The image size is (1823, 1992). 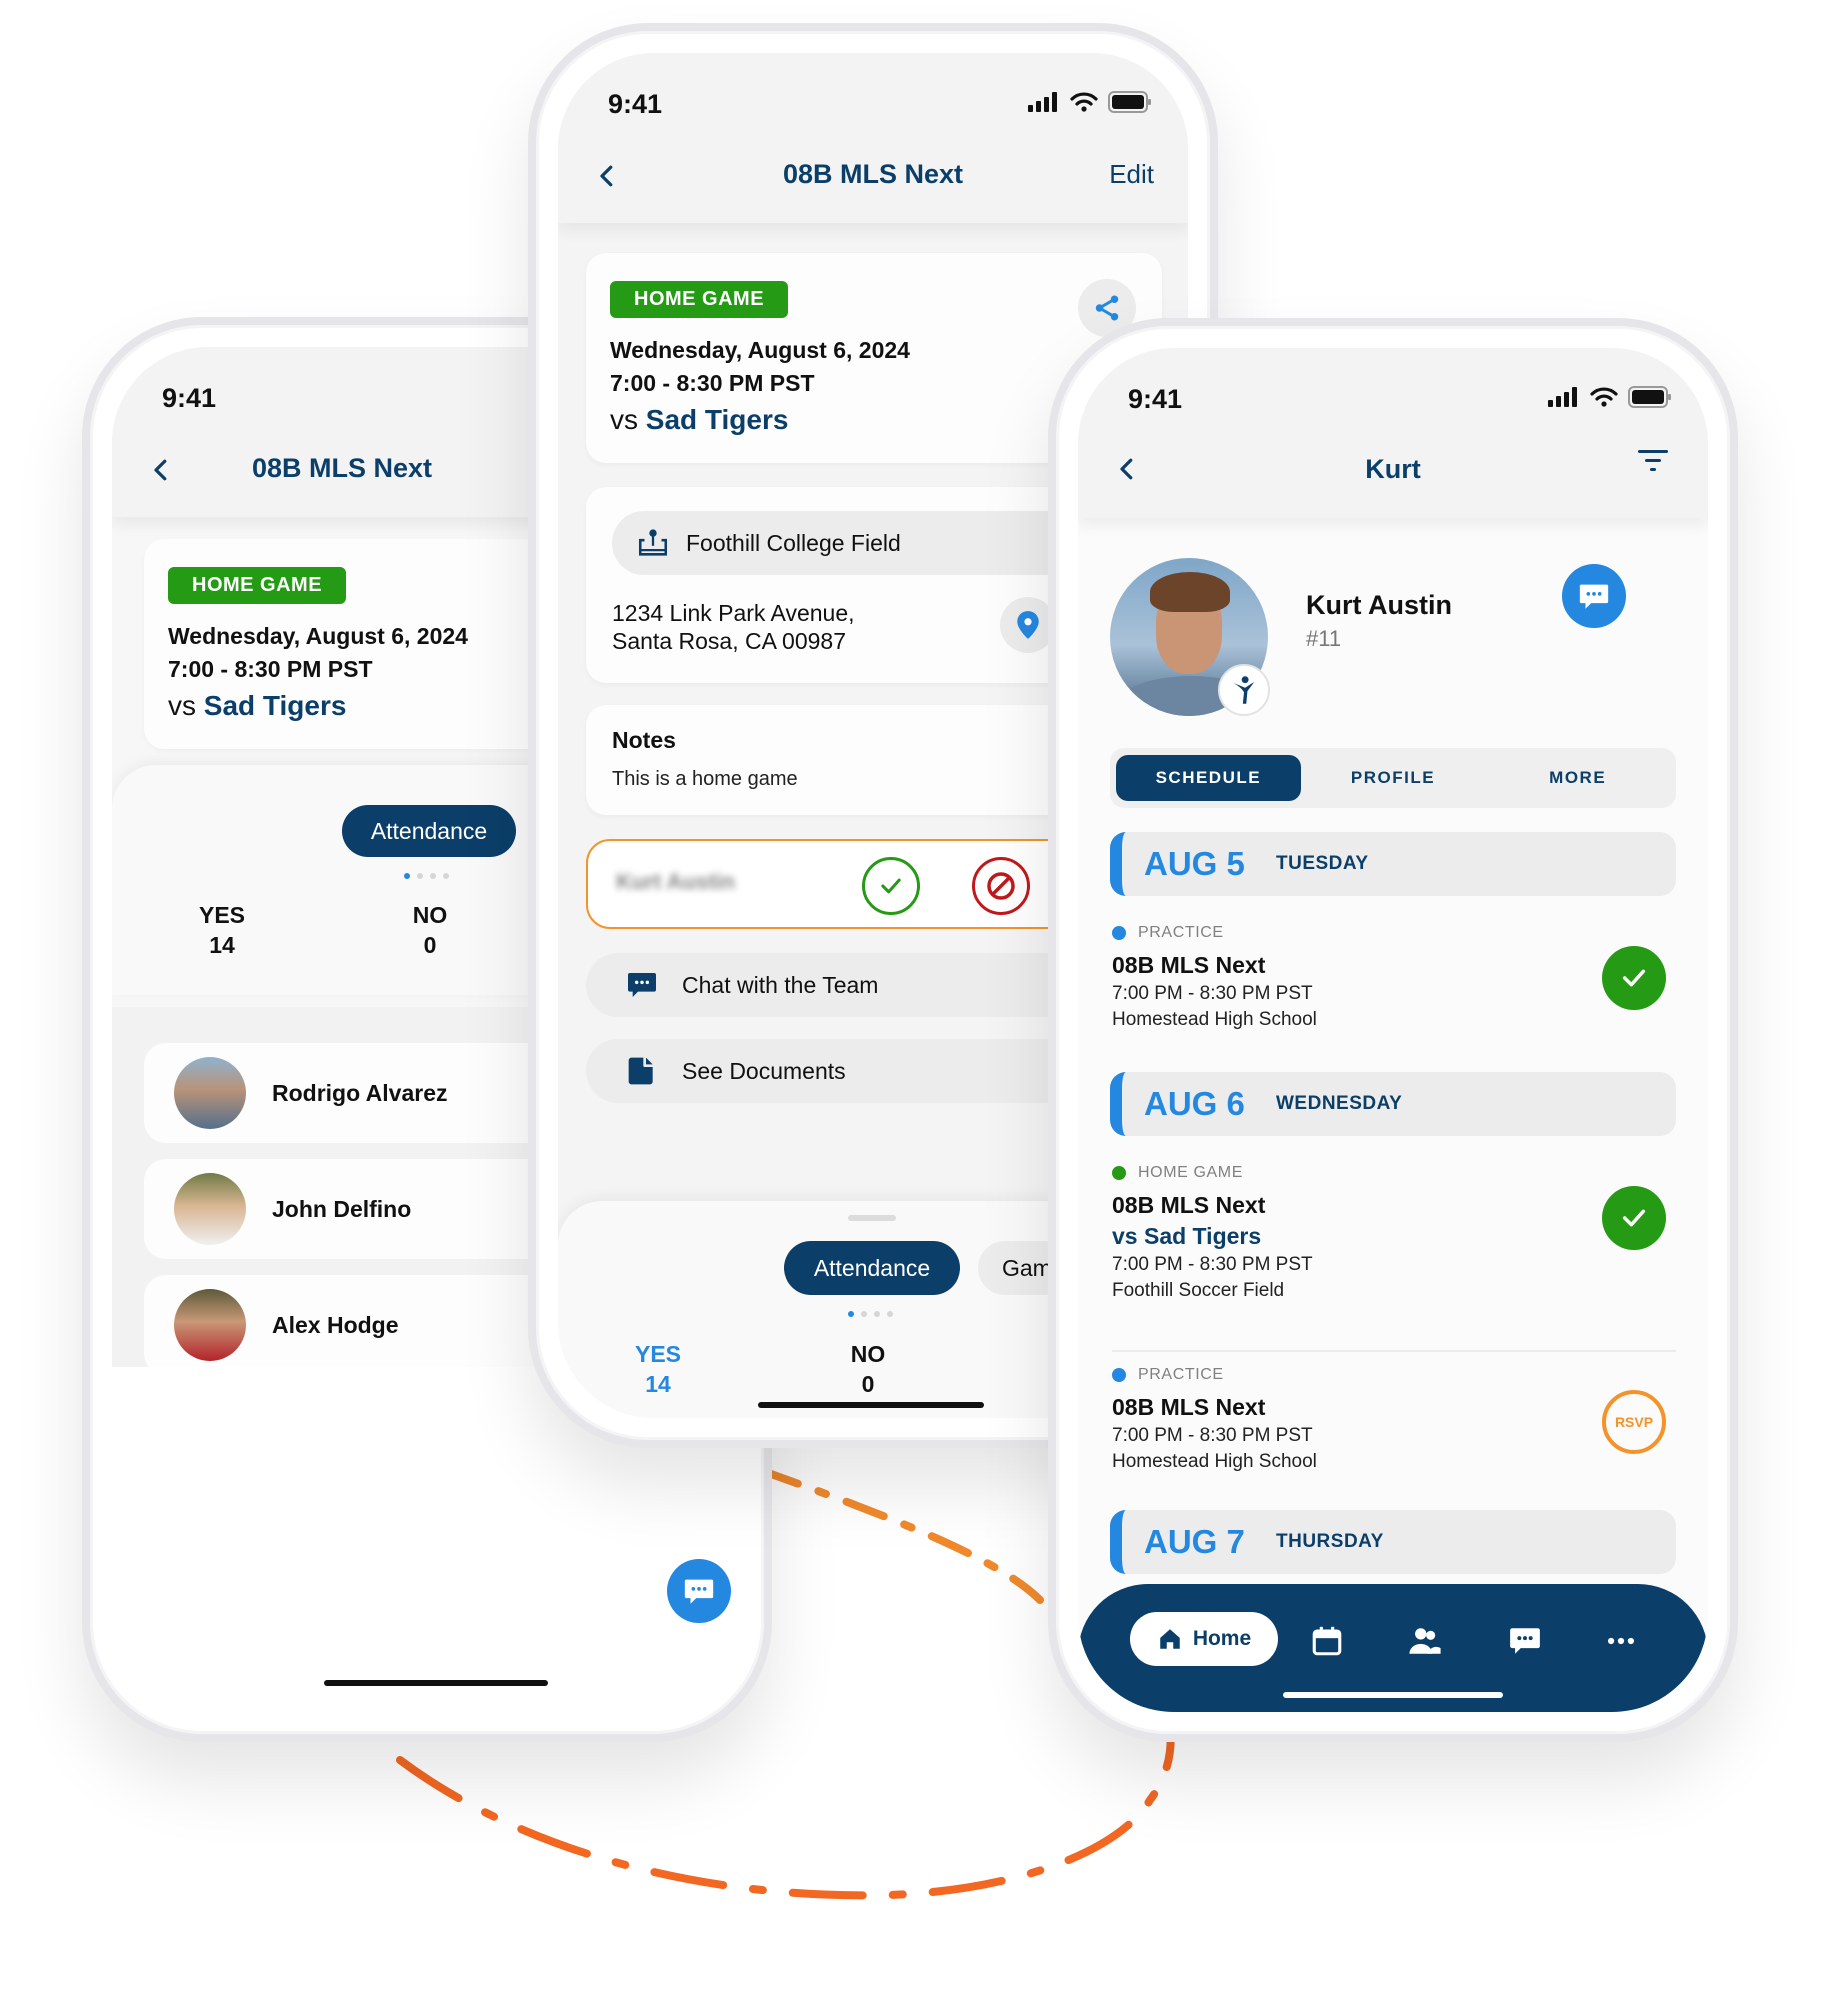 What do you see at coordinates (1208, 778) in the screenshot?
I see `tab-schedule: SCHEDULE` at bounding box center [1208, 778].